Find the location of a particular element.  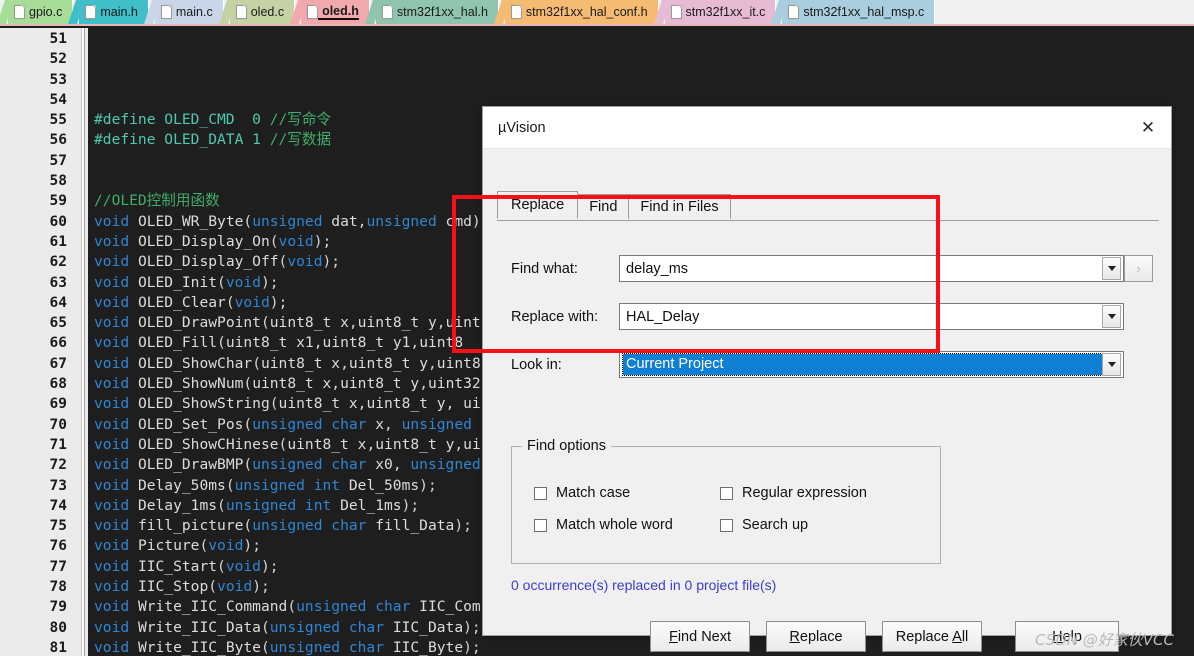

line-number: 55 is located at coordinates (58, 120).